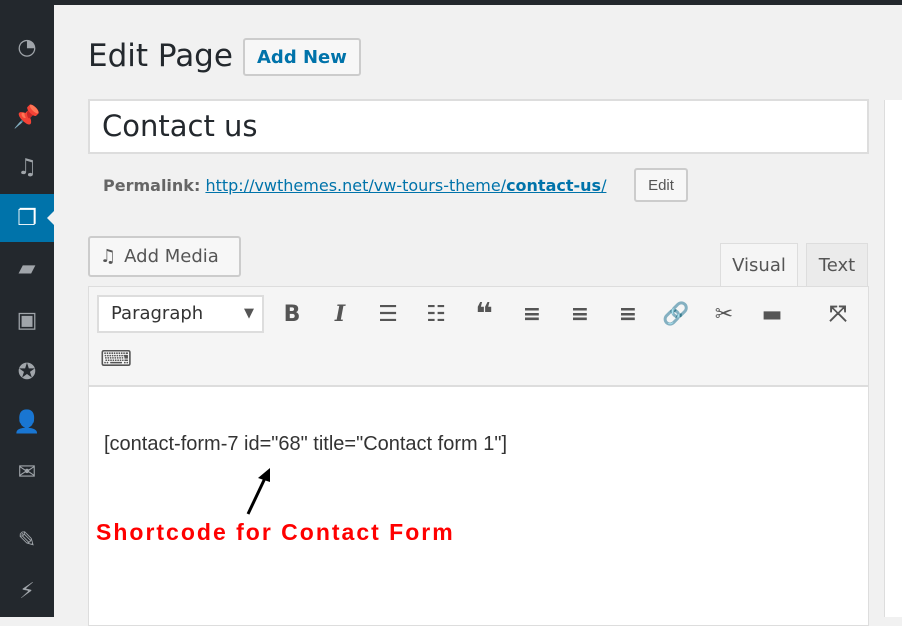  Describe the element at coordinates (258, 491) in the screenshot. I see `arrow-icon` at that location.